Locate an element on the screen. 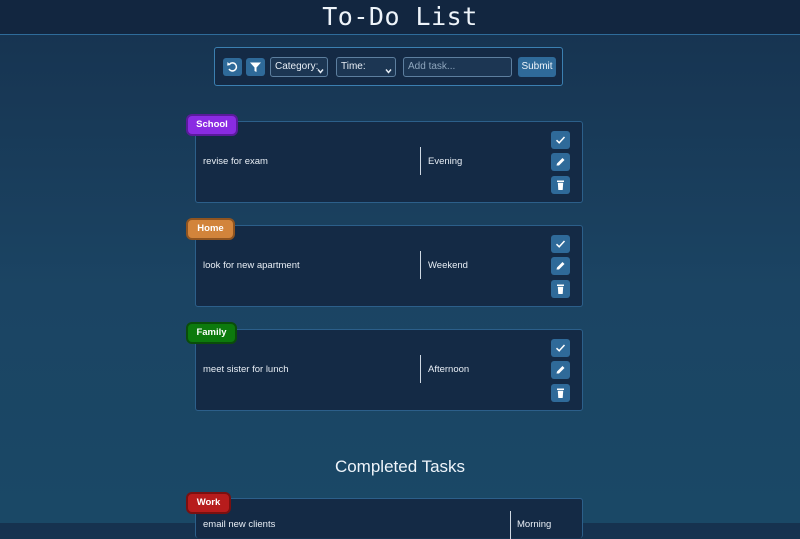 The height and width of the screenshot is (539, 800). task-card: meet sister for lunch Afternoon is located at coordinates (389, 370).